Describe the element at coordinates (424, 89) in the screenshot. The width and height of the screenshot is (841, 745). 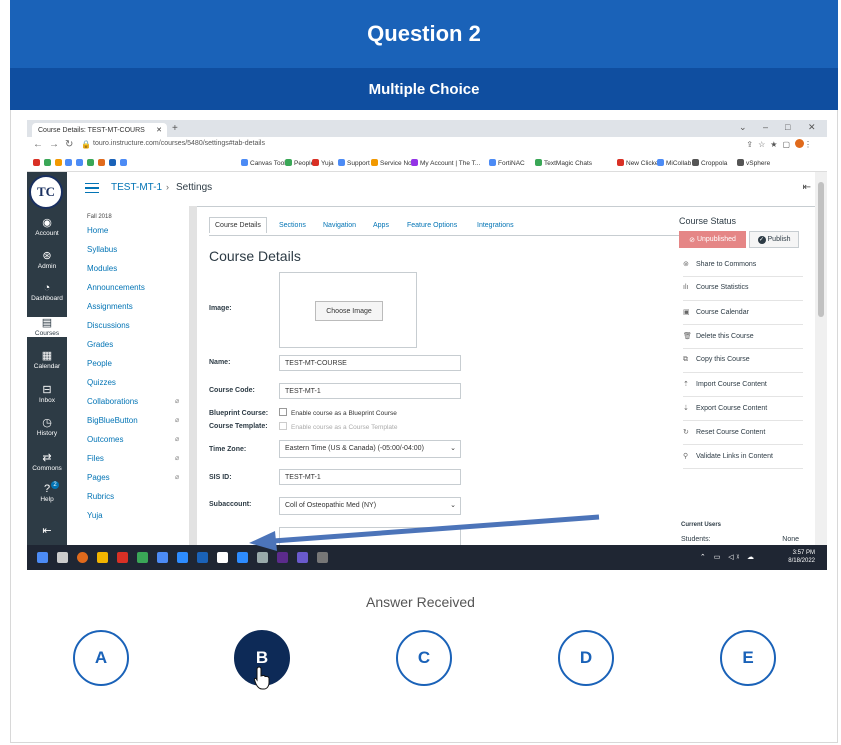
I see `question-type: Multiple Choice` at that location.